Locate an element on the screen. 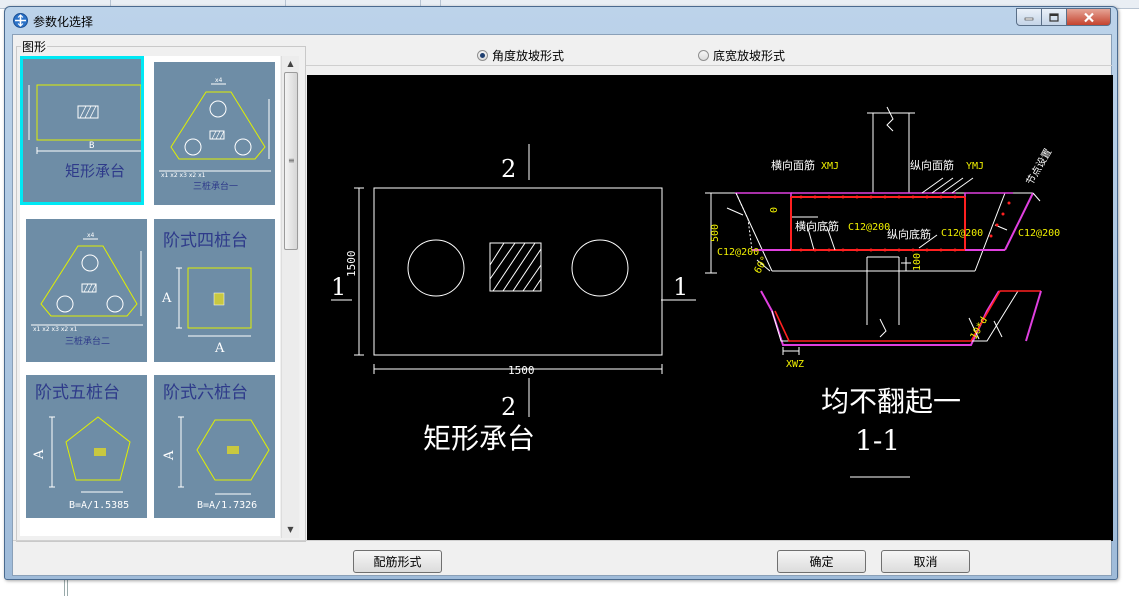 This screenshot has height=596, width=1139. svg-text: B is located at coordinates (91, 146).